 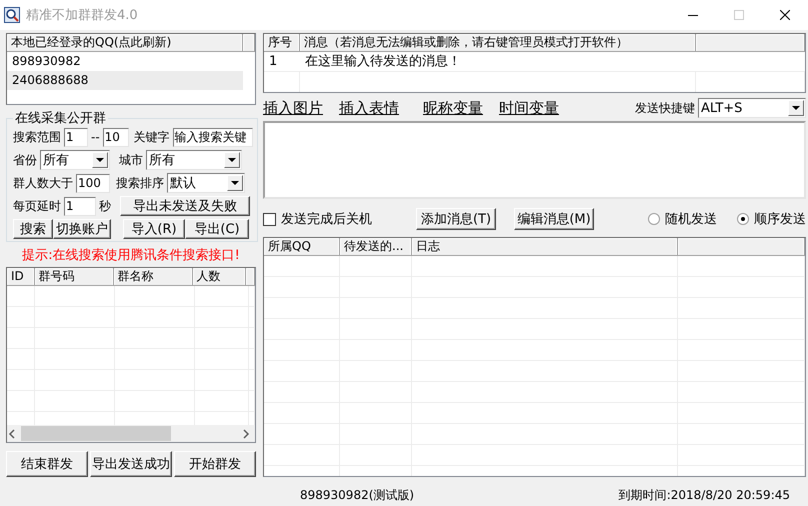 What do you see at coordinates (131, 464) in the screenshot?
I see `action-button: 导出发送成功` at bounding box center [131, 464].